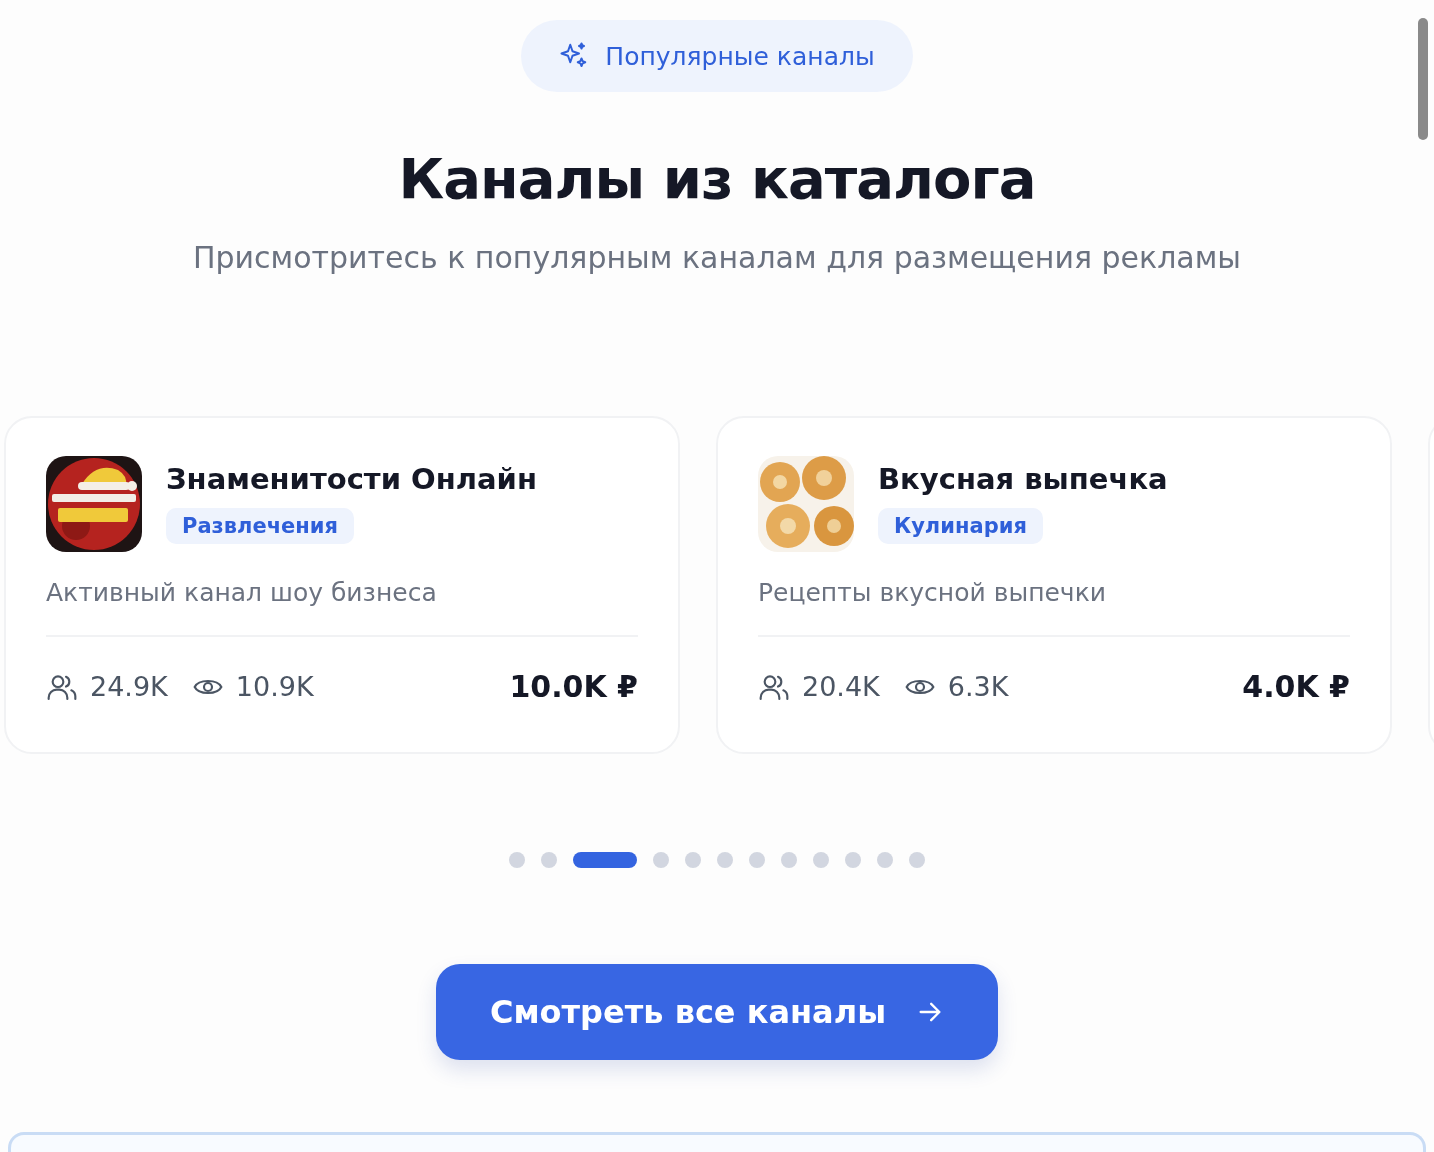 This screenshot has width=1434, height=1152. I want to click on channel-name: Вкусная выпечка, so click(1023, 479).